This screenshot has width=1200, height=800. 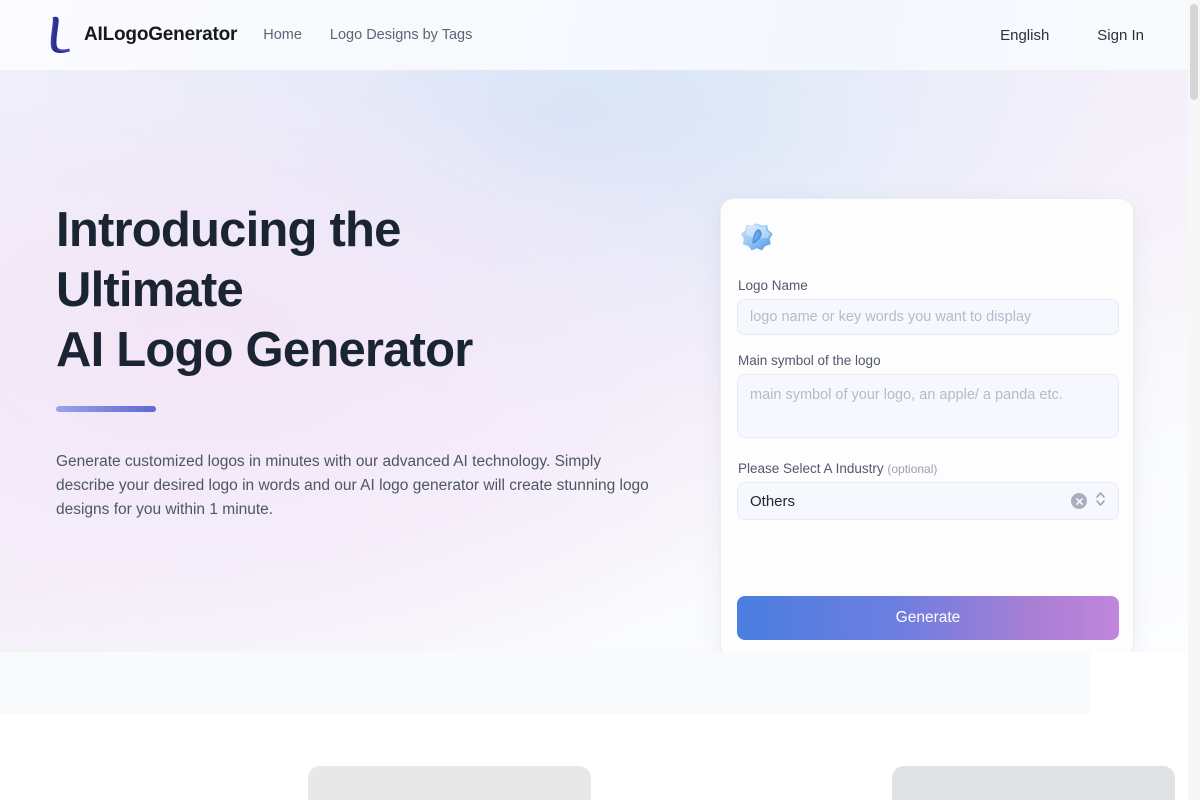 What do you see at coordinates (149, 783) in the screenshot?
I see `bear-logo-card` at bounding box center [149, 783].